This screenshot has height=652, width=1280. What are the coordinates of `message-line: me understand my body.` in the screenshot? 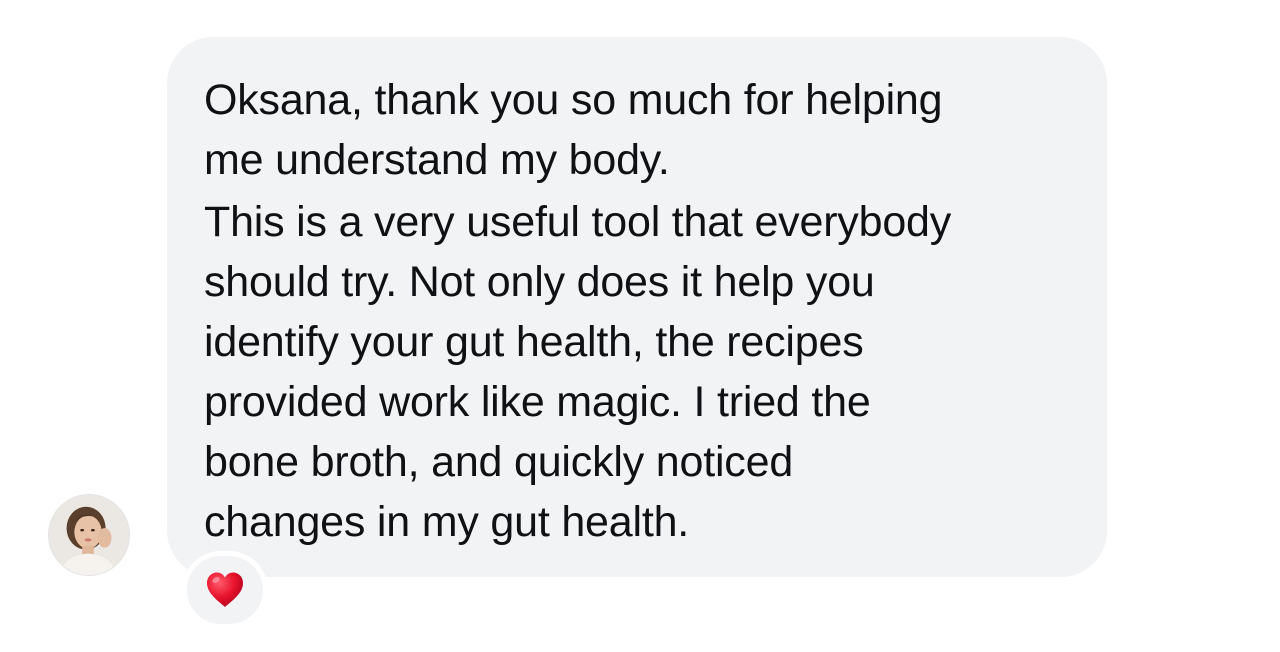 It's located at (437, 160).